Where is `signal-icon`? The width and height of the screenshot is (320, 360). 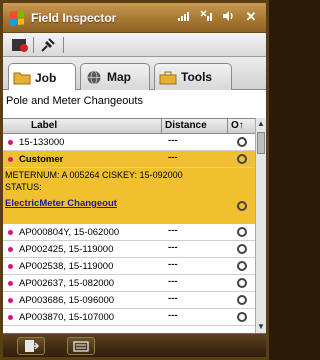 signal-icon is located at coordinates (185, 17).